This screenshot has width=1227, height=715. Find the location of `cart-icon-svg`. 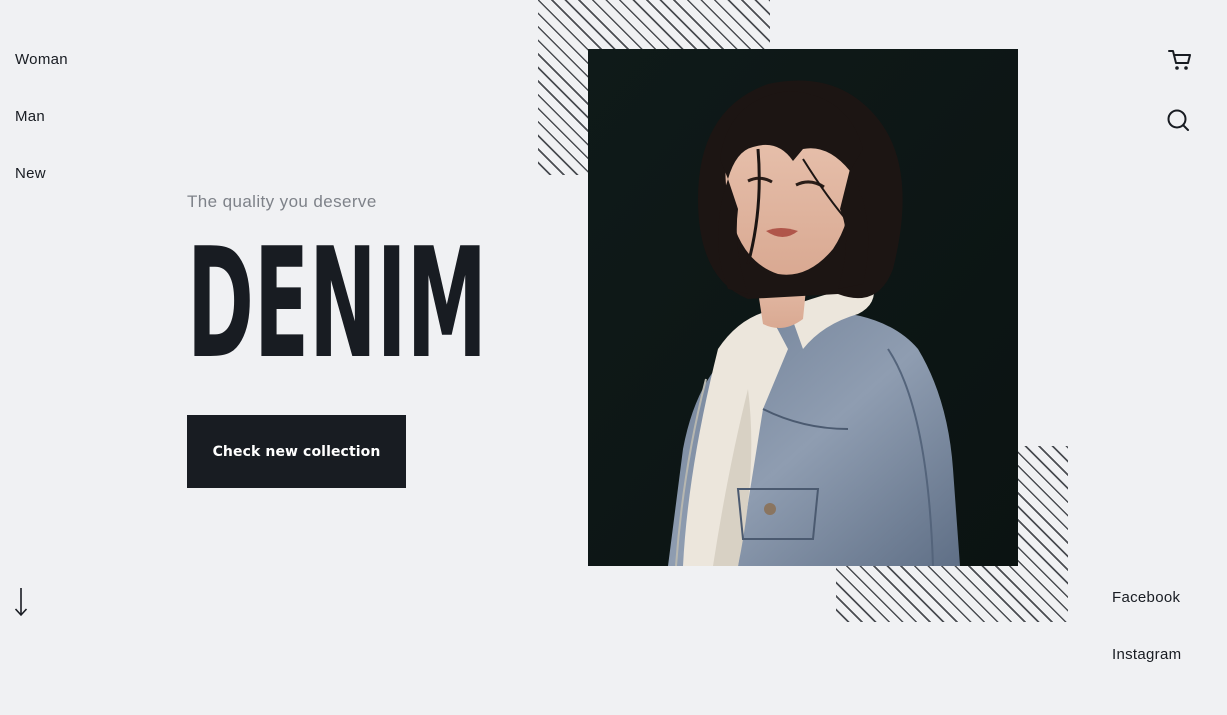

cart-icon-svg is located at coordinates (1179, 60).